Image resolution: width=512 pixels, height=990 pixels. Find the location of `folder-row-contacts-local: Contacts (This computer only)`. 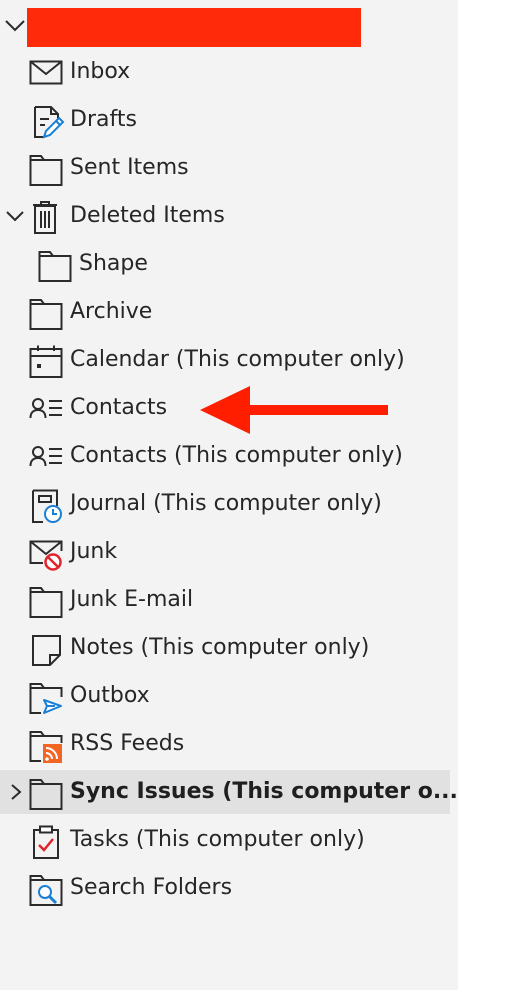

folder-row-contacts-local: Contacts (This computer only) is located at coordinates (225, 456).